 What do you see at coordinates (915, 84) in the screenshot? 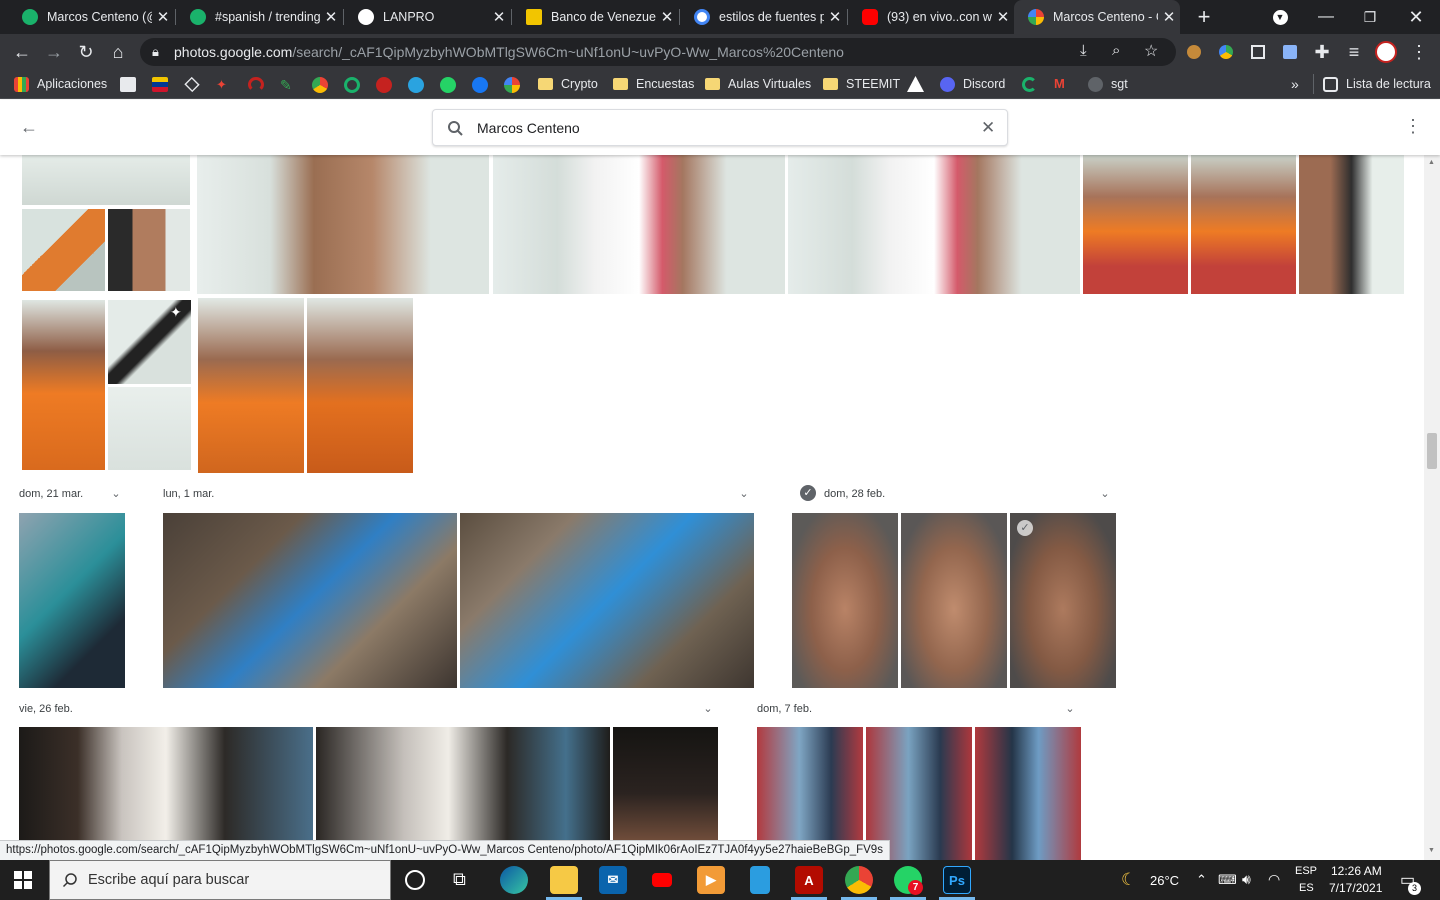
I see `bookmark-triangle-icon` at bounding box center [915, 84].